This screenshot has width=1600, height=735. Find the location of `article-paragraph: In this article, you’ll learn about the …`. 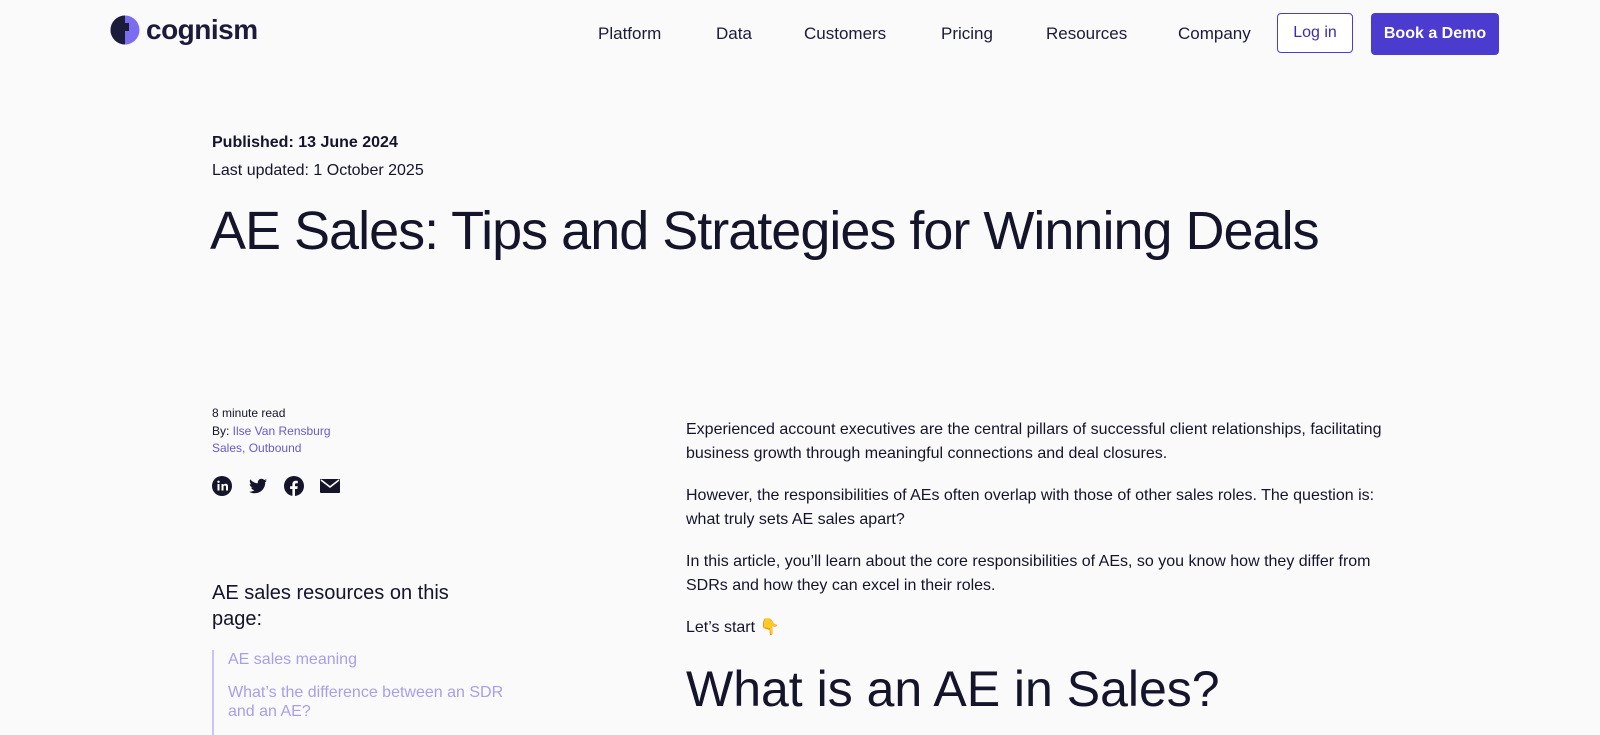

article-paragraph: In this article, you’ll learn about the … is located at coordinates (1028, 573).